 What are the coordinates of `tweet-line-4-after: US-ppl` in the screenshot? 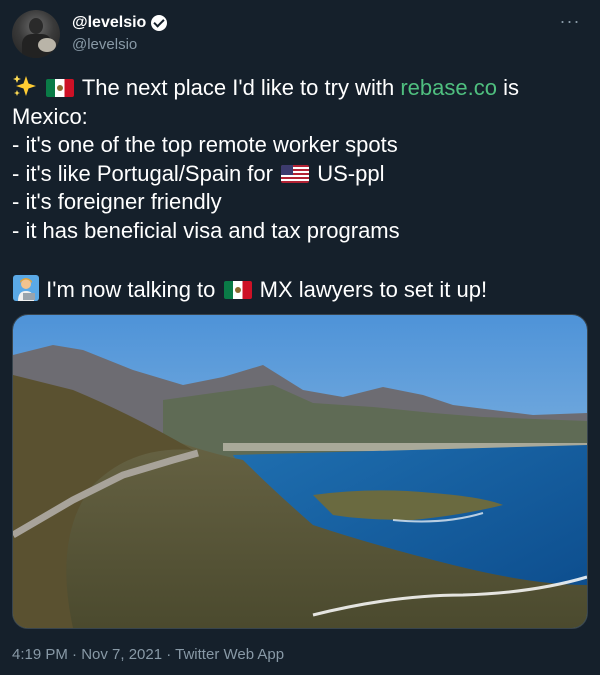 It's located at (351, 173).